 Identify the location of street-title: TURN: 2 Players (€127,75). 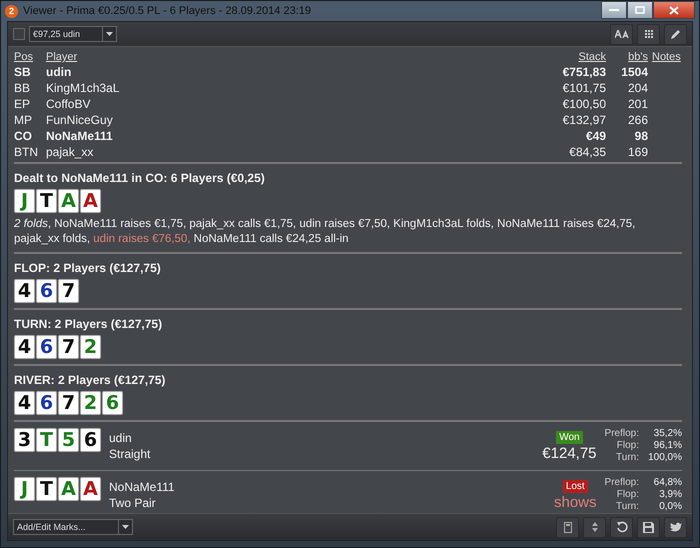
(88, 324).